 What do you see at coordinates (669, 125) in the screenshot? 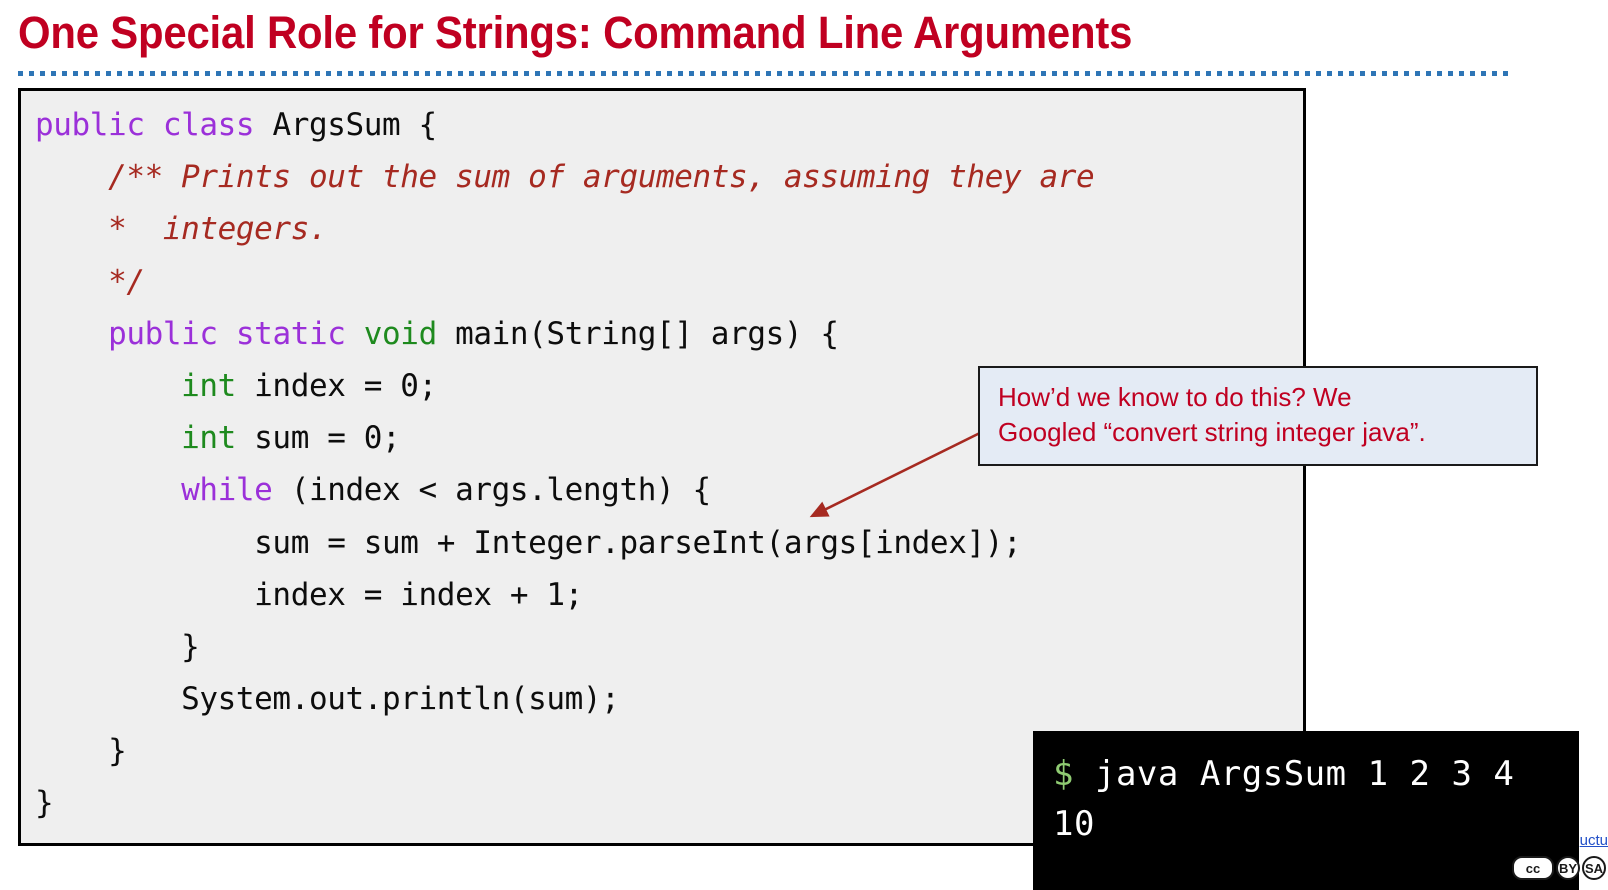
I see `code-line: public class ArgsSum {` at bounding box center [669, 125].